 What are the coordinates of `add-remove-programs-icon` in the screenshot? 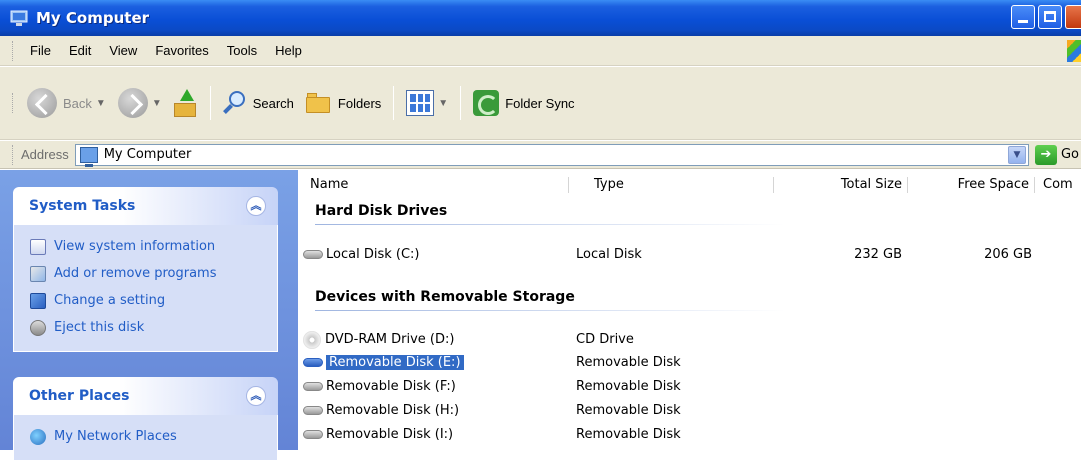 It's located at (38, 273).